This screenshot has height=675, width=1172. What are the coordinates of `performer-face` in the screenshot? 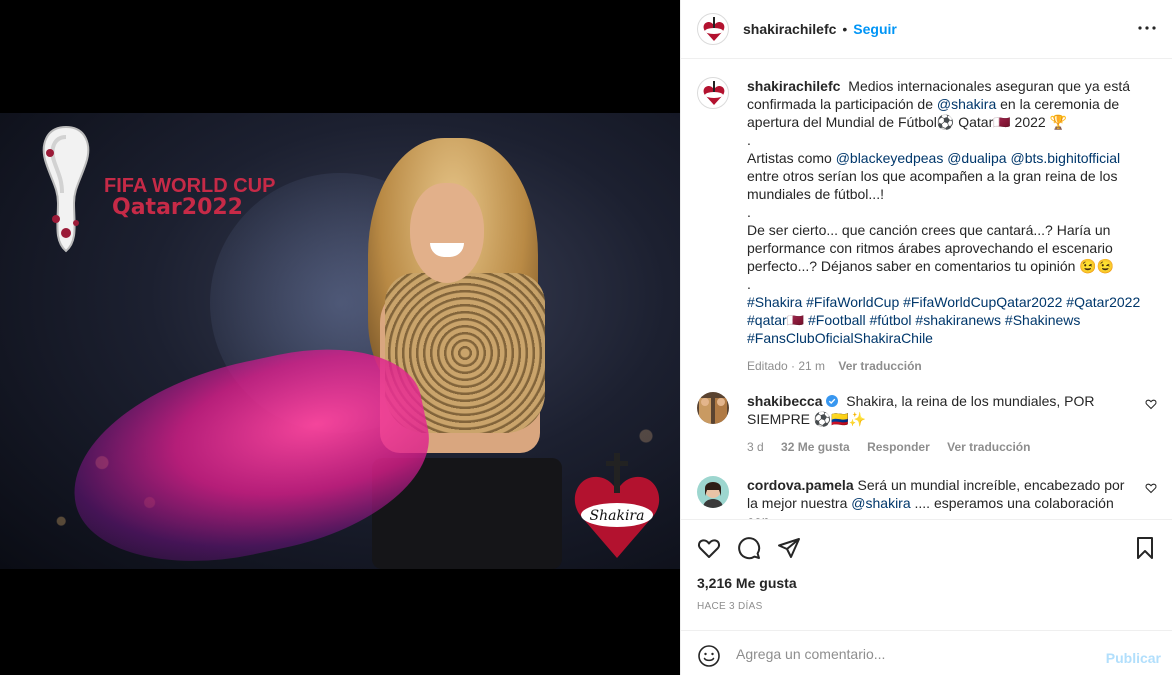 It's located at (447, 233).